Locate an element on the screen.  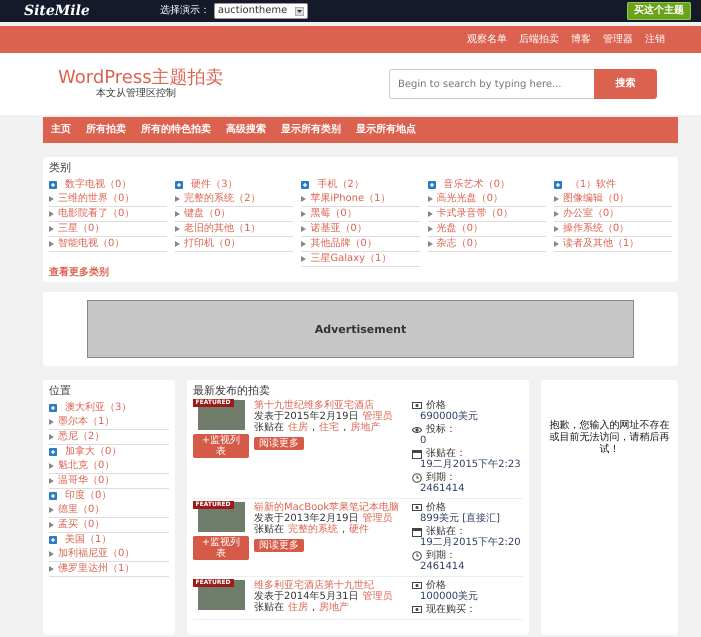
subcategory-link: 光盘（0） is located at coordinates (459, 229).